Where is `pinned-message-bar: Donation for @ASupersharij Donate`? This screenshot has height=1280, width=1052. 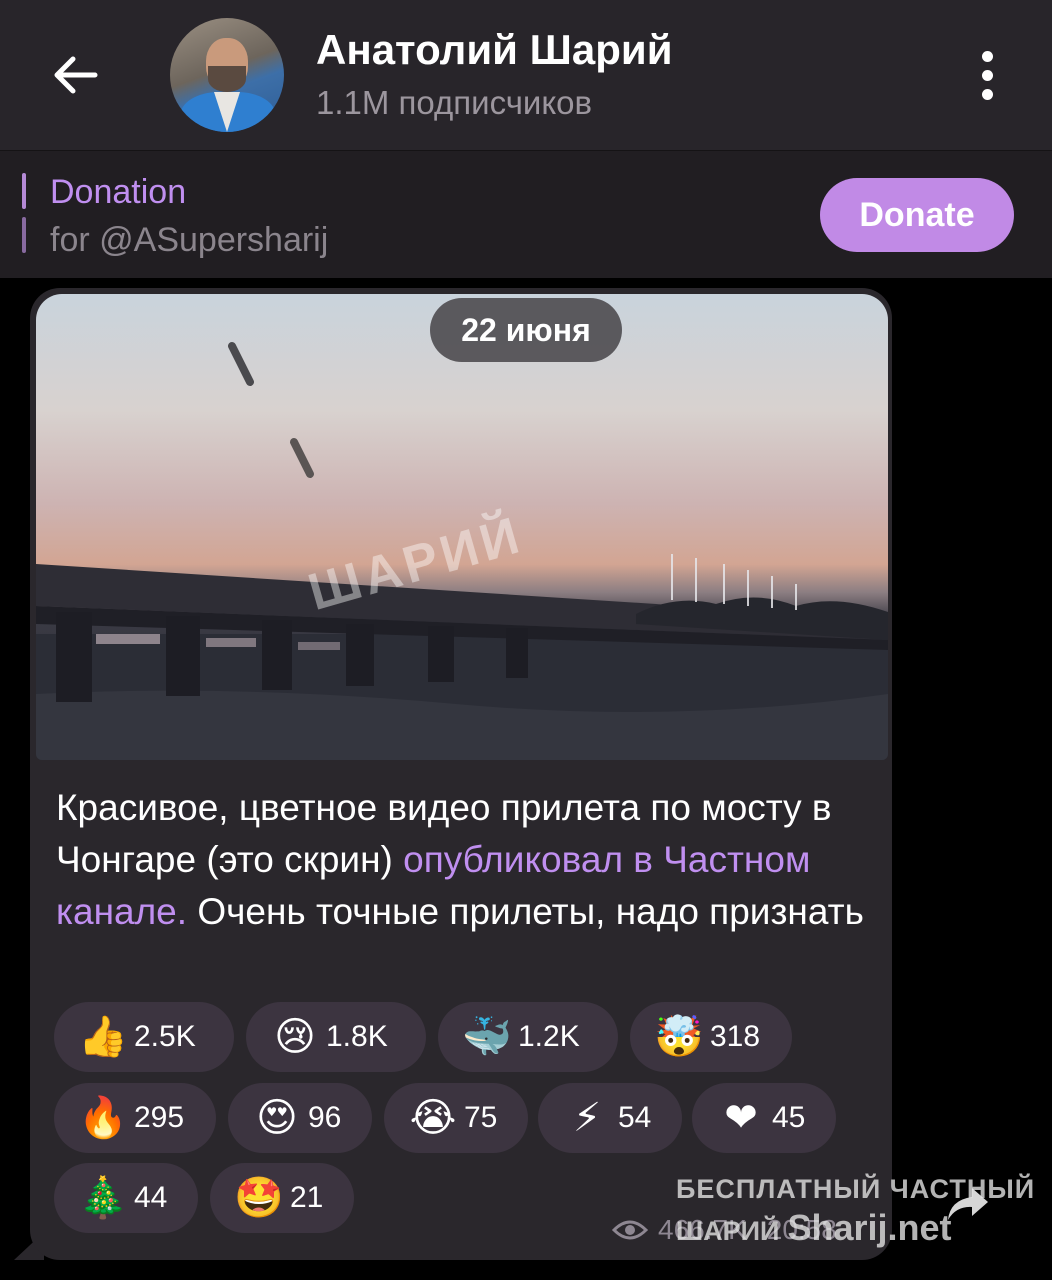 pinned-message-bar: Donation for @ASupersharij Donate is located at coordinates (526, 214).